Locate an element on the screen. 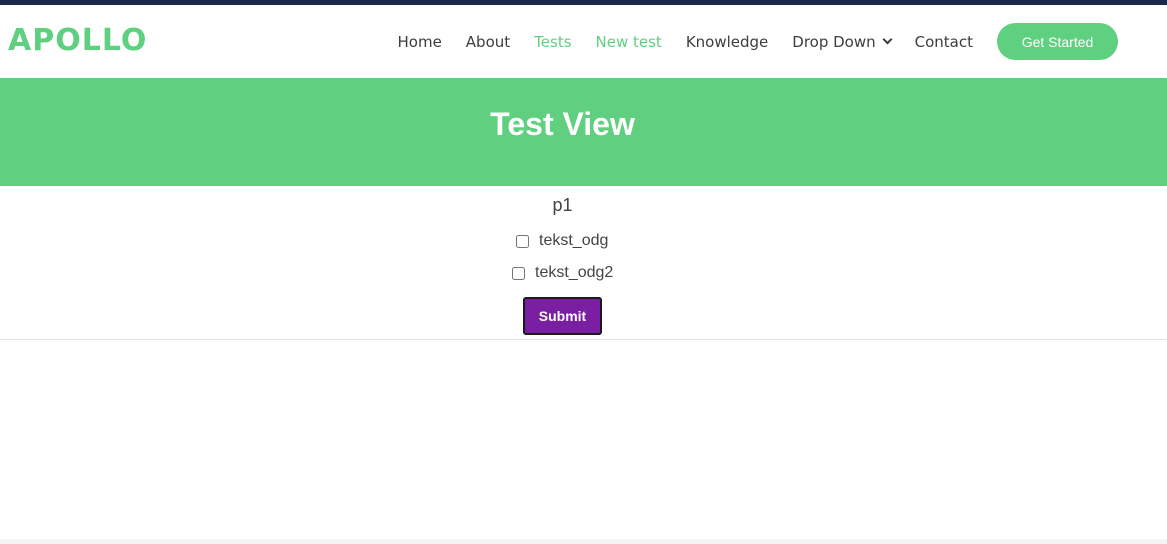  submit-button: Submit is located at coordinates (562, 316).